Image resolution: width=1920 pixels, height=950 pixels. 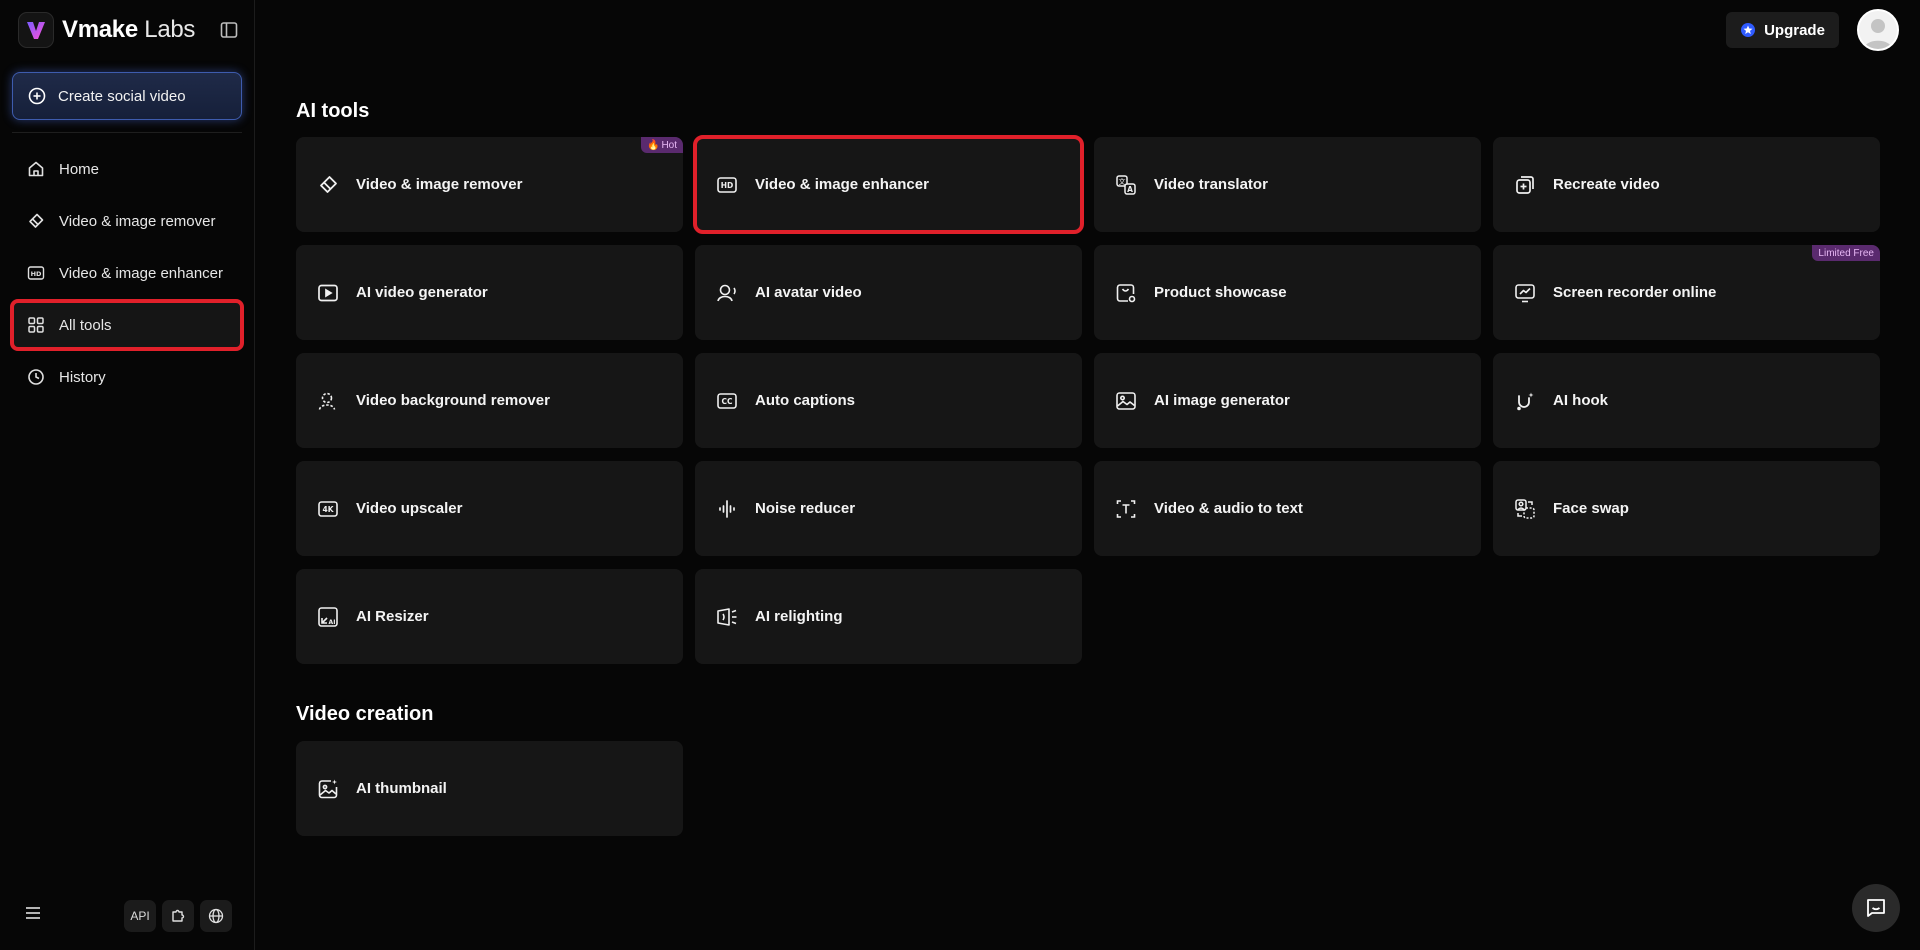 I want to click on tool-card-video-translator: 文A Video translator, so click(x=1287, y=184).